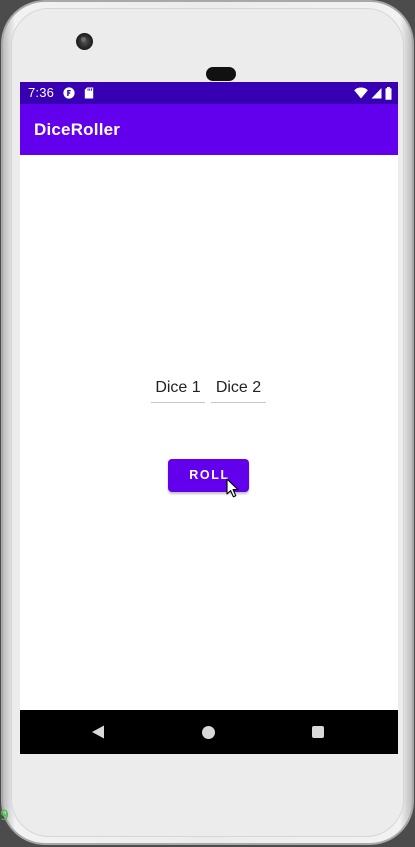 The height and width of the screenshot is (847, 415). I want to click on app-notification-icon, so click(69, 93).